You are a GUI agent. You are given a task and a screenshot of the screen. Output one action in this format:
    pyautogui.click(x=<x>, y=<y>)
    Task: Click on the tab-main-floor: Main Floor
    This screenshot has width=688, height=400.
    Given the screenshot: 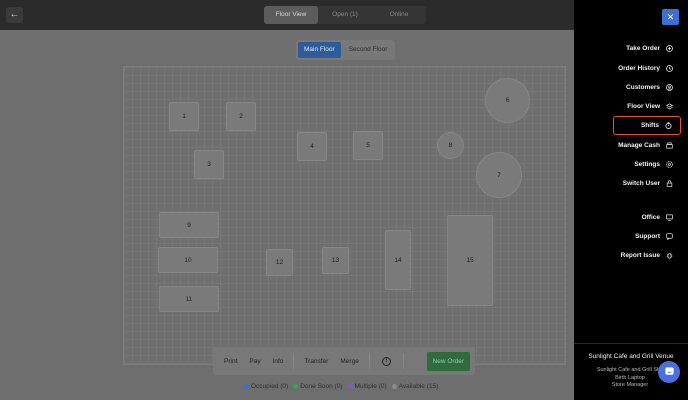 What is the action you would take?
    pyautogui.click(x=319, y=50)
    